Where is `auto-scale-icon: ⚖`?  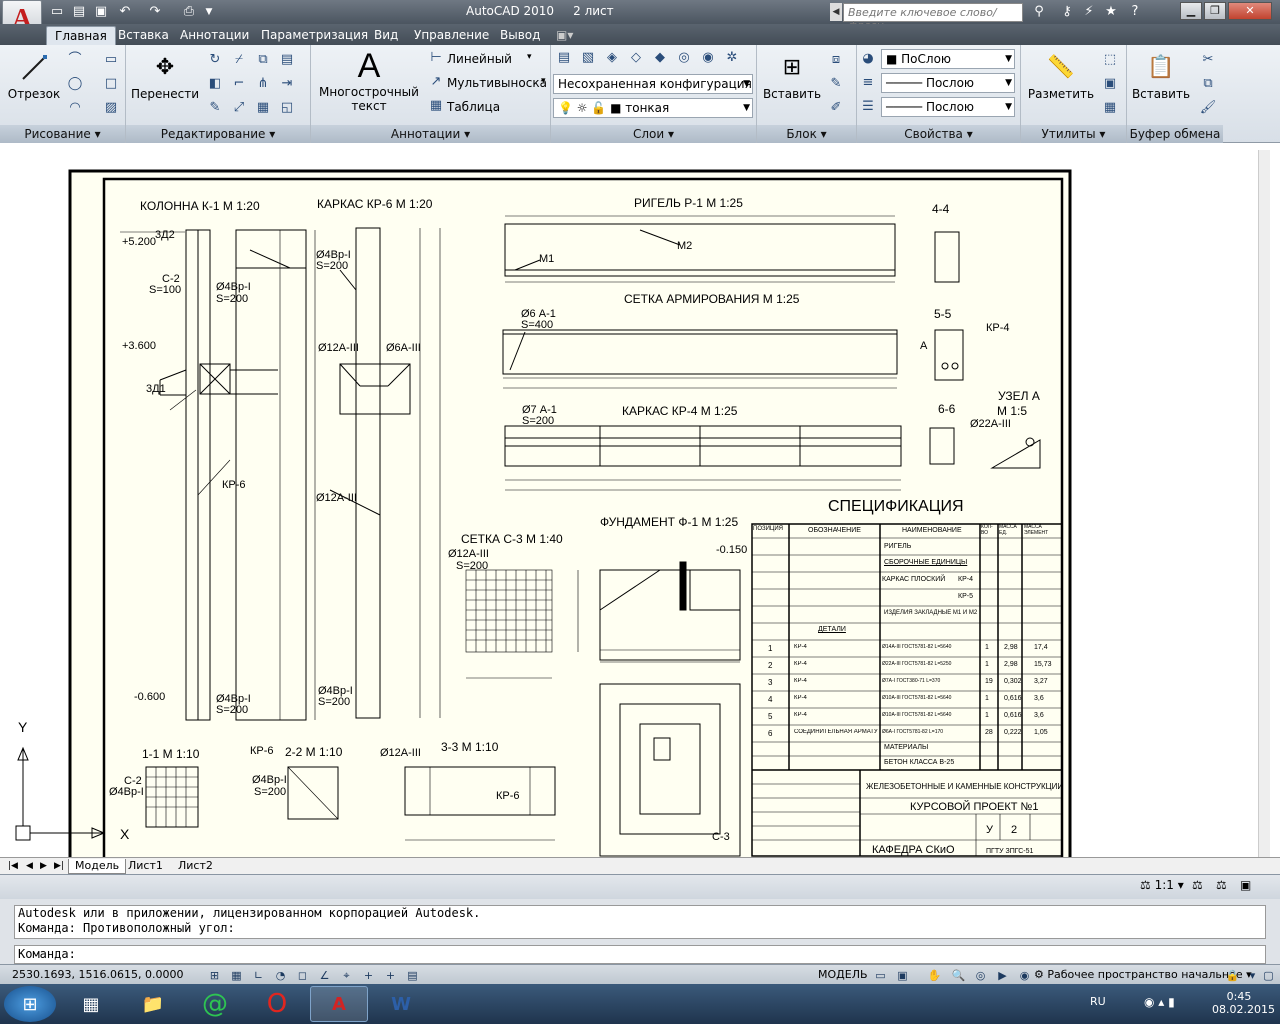 auto-scale-icon: ⚖ is located at coordinates (1221, 885).